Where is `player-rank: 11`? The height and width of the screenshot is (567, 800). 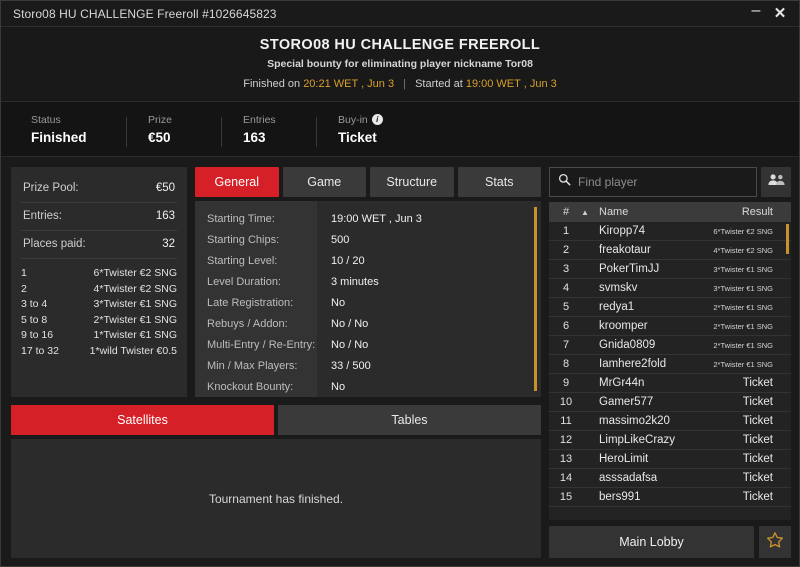
player-rank: 11 is located at coordinates (566, 421).